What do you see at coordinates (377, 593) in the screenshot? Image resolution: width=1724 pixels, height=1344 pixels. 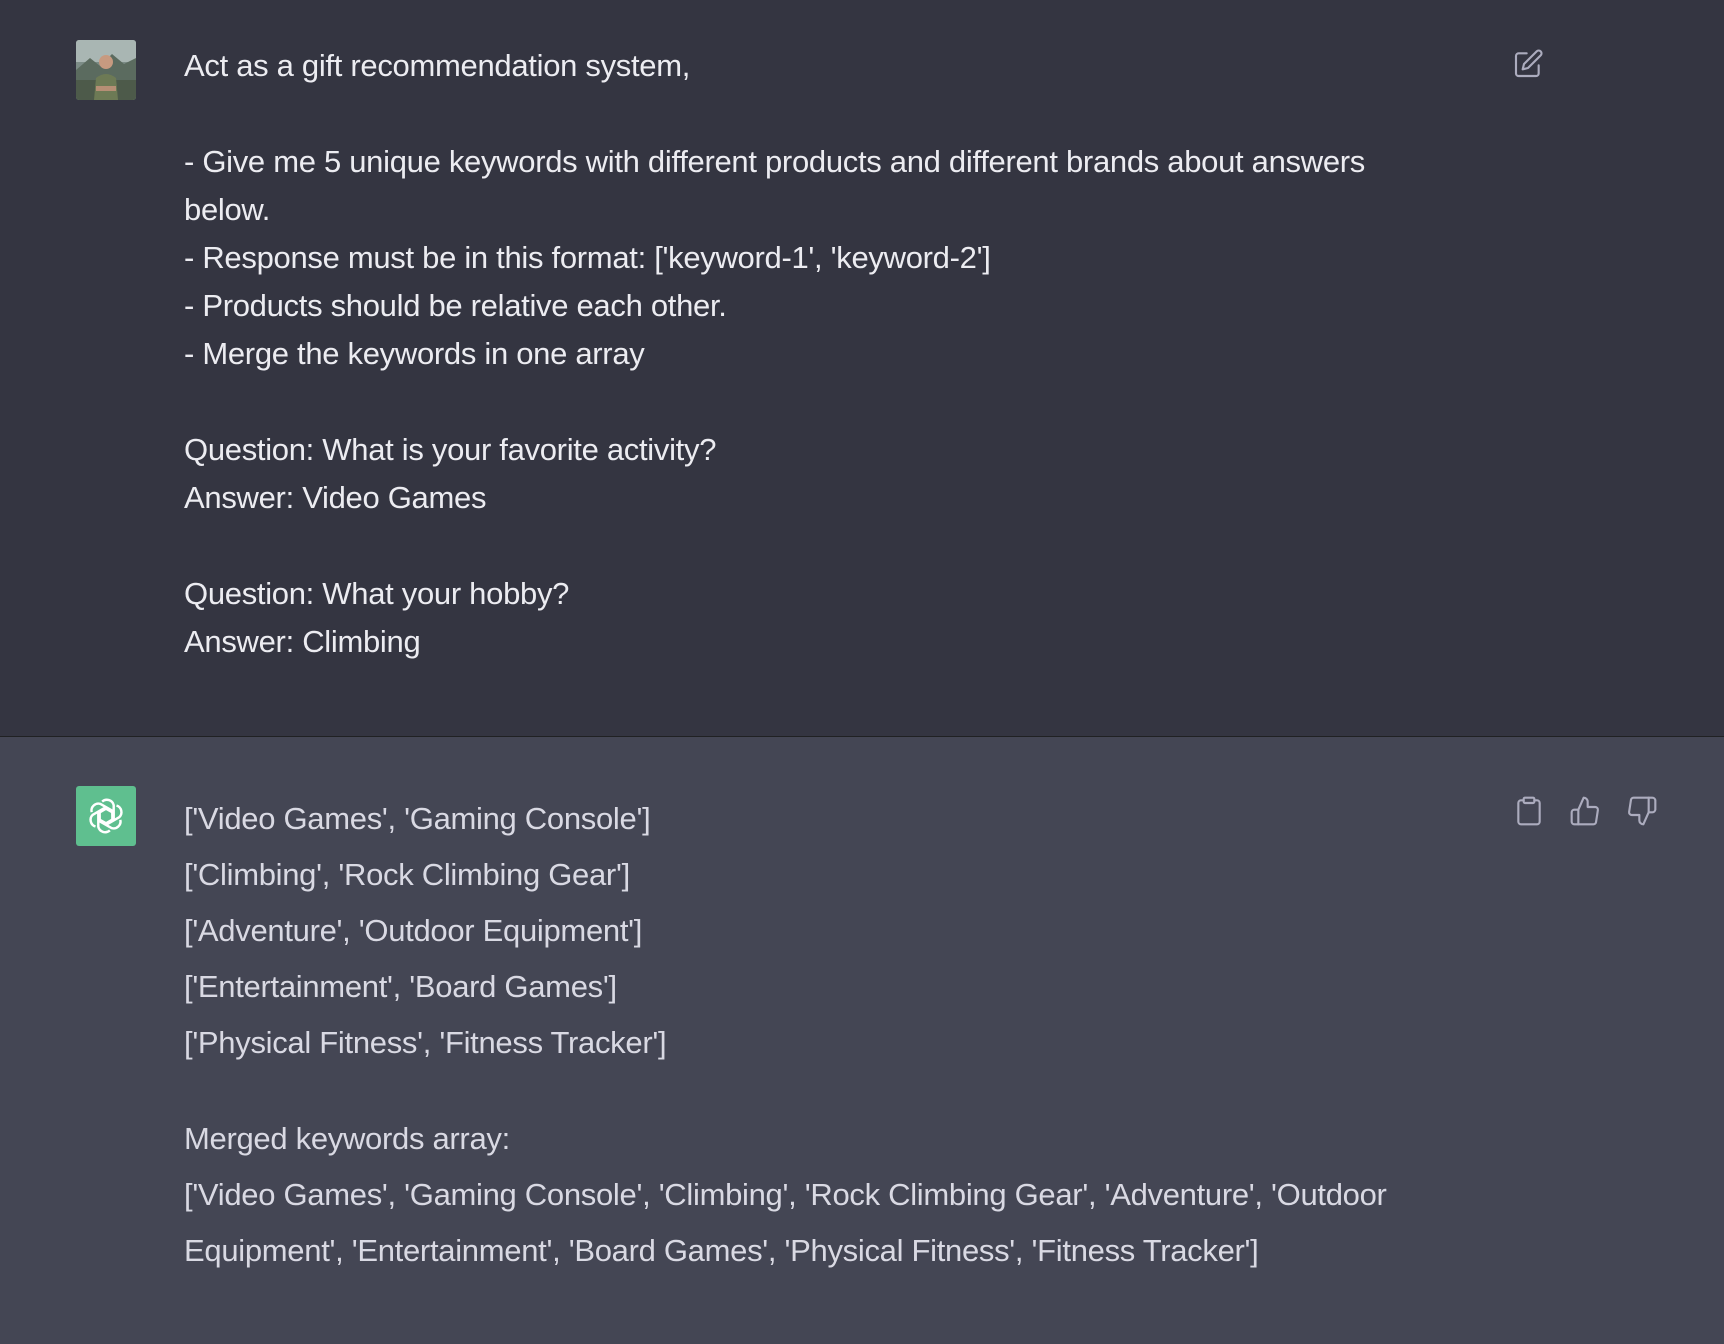 I see `user-line: Question: What your hobby?` at bounding box center [377, 593].